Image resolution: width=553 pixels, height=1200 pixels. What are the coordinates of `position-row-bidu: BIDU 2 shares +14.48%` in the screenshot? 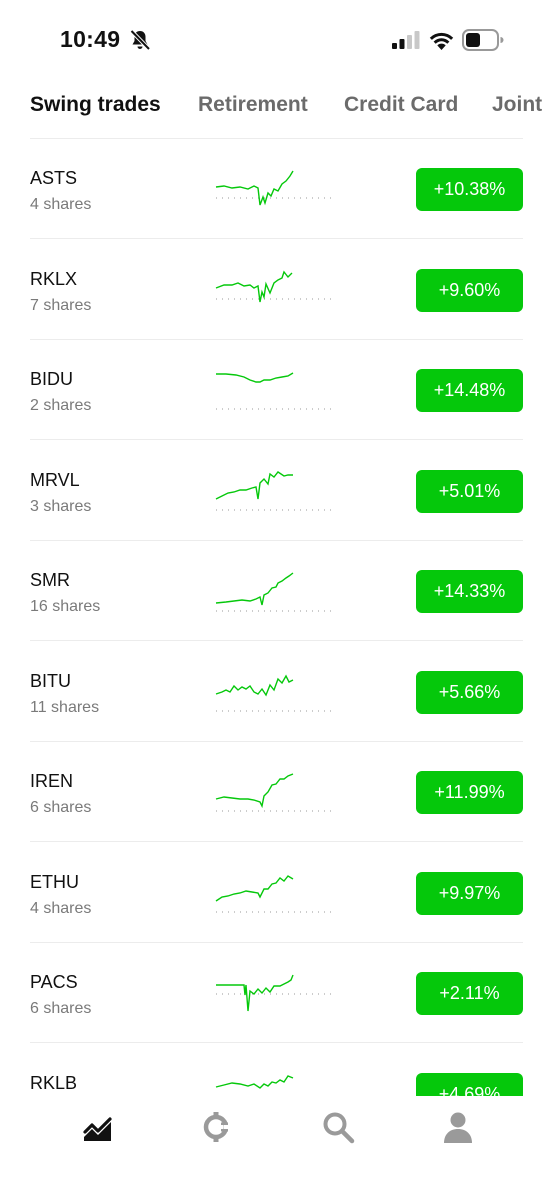 It's located at (276, 390).